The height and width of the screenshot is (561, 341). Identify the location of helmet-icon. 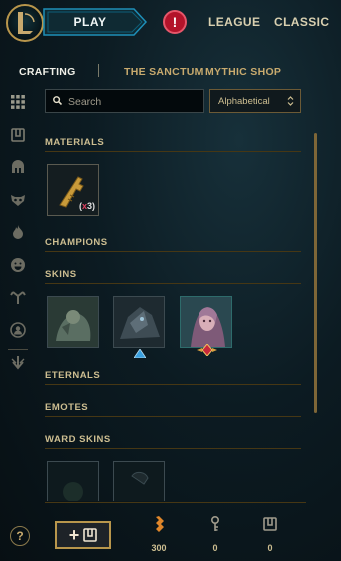
(18, 167).